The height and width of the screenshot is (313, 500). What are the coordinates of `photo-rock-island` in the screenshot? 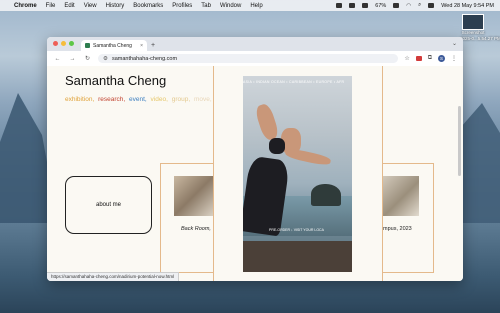 It's located at (326, 195).